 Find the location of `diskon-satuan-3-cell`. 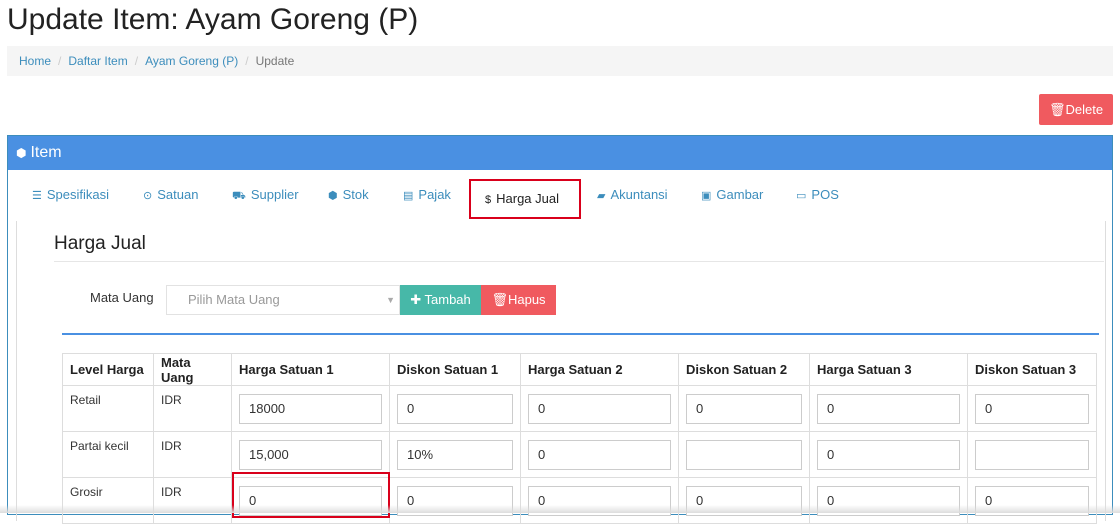

diskon-satuan-3-cell is located at coordinates (1032, 454).